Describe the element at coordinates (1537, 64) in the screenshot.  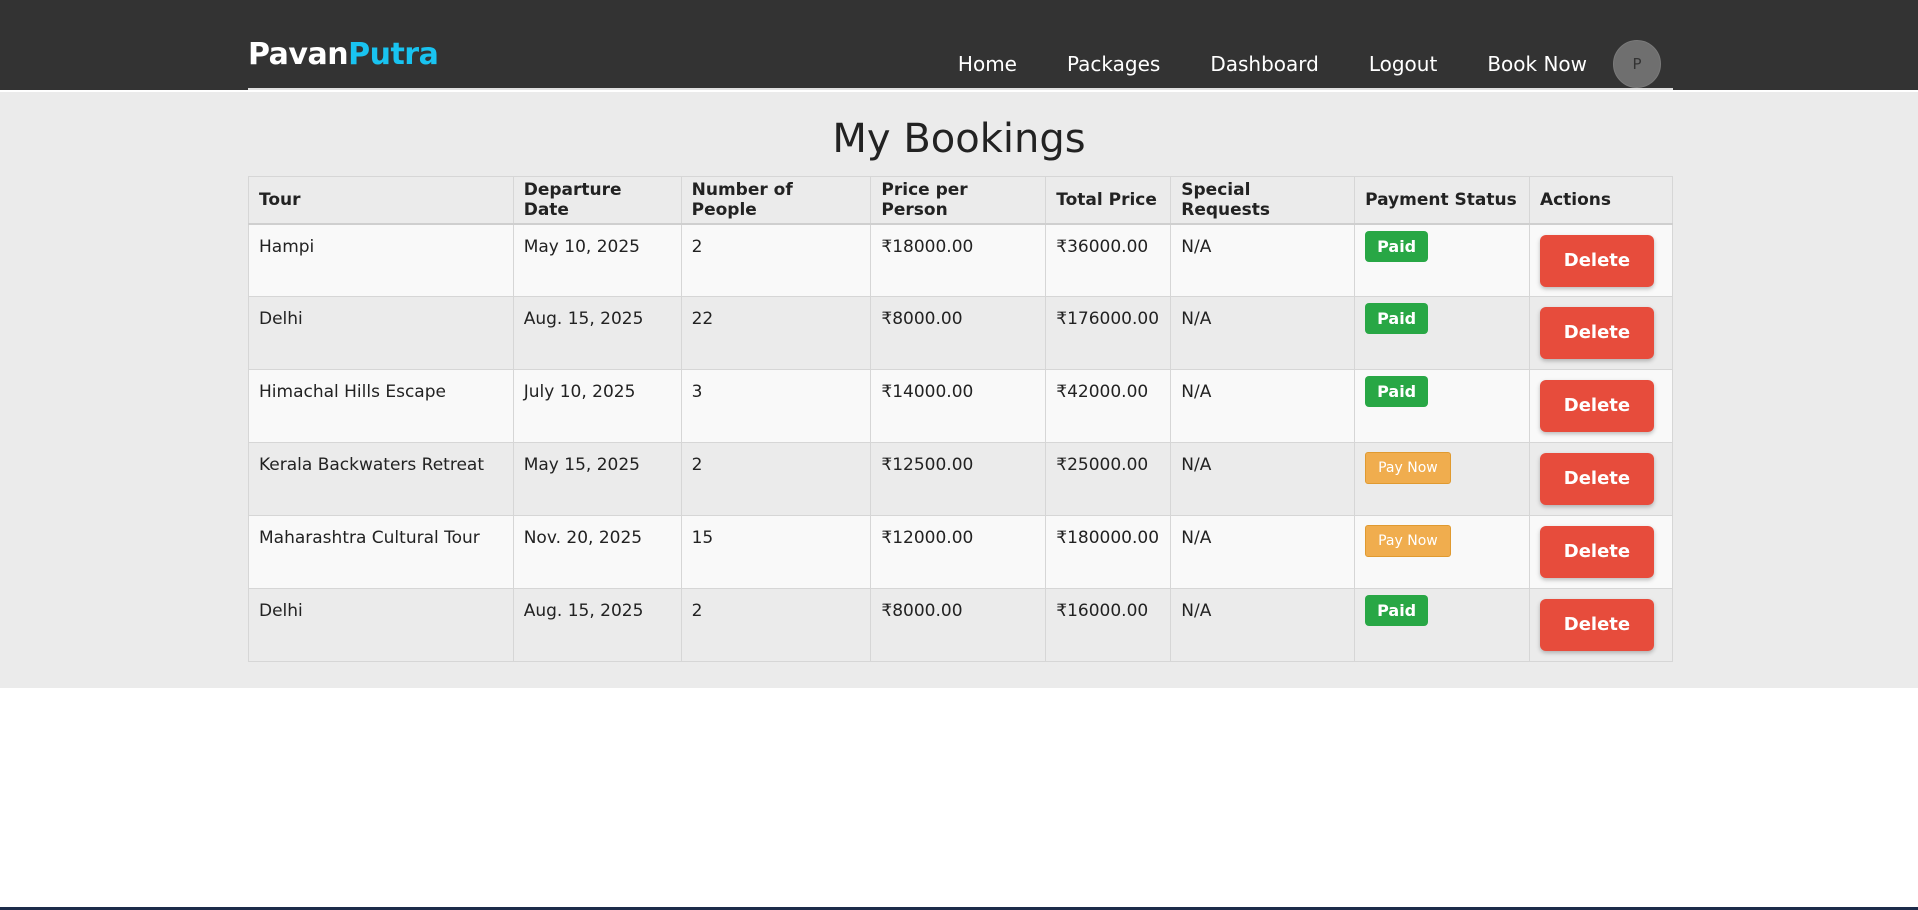
I see `nav-link-book-now: Book Now` at that location.